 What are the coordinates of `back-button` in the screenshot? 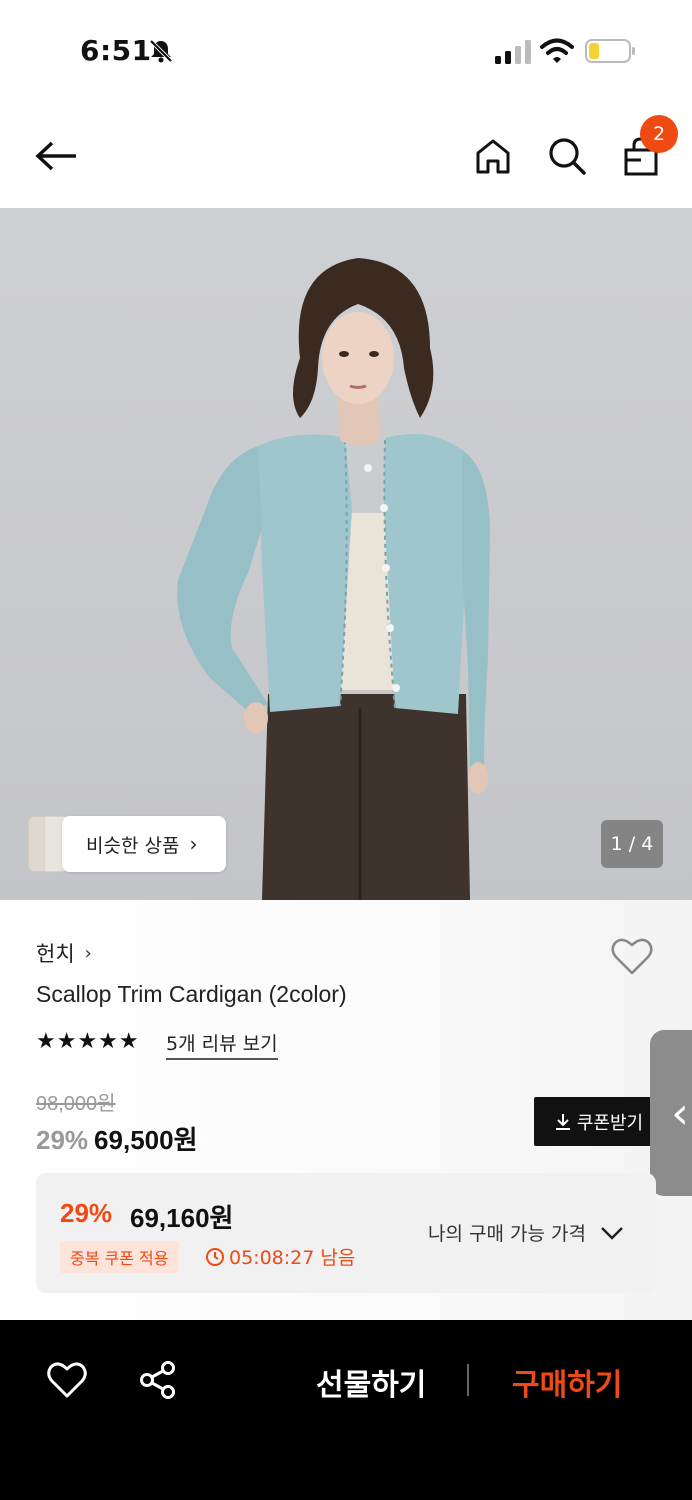 It's located at (56, 156).